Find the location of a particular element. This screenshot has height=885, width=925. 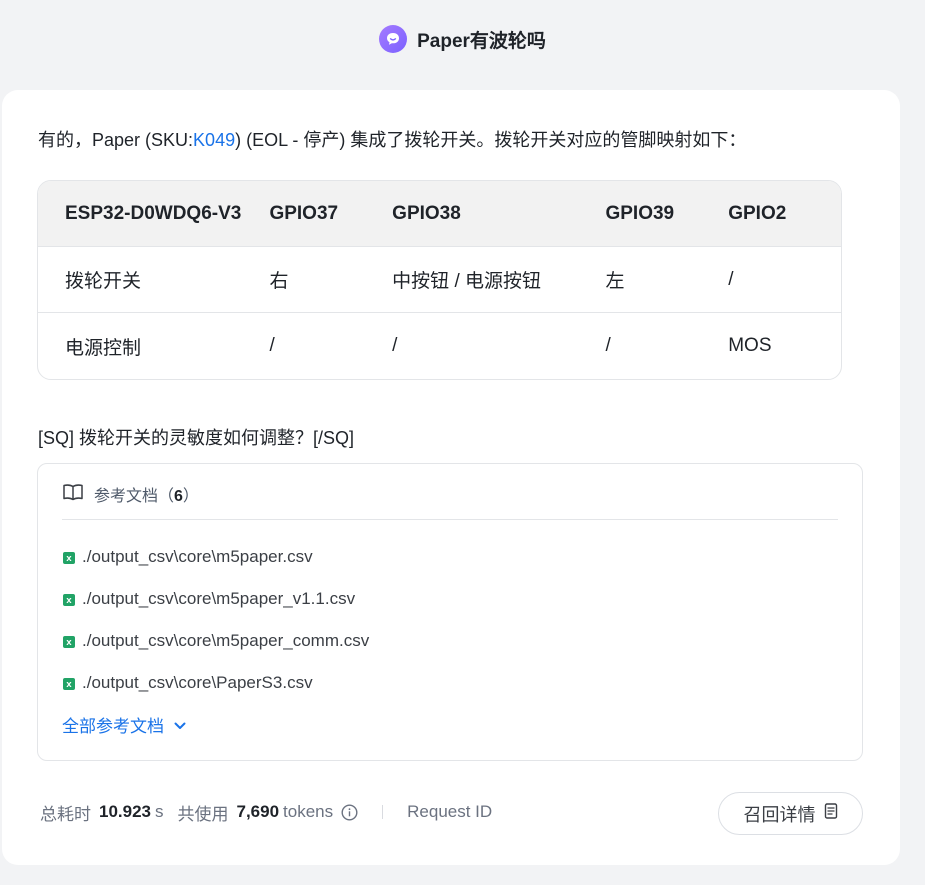

reference-path: ./output_csv\core\m5paper.csv is located at coordinates (197, 556).